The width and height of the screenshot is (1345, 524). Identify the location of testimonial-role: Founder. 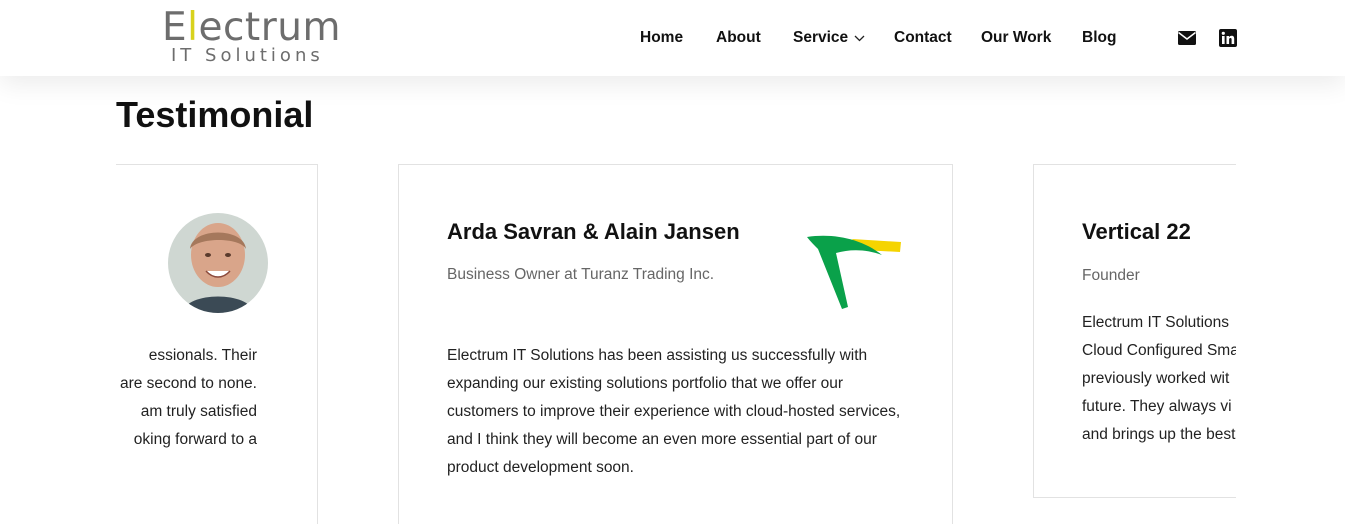
(1111, 275).